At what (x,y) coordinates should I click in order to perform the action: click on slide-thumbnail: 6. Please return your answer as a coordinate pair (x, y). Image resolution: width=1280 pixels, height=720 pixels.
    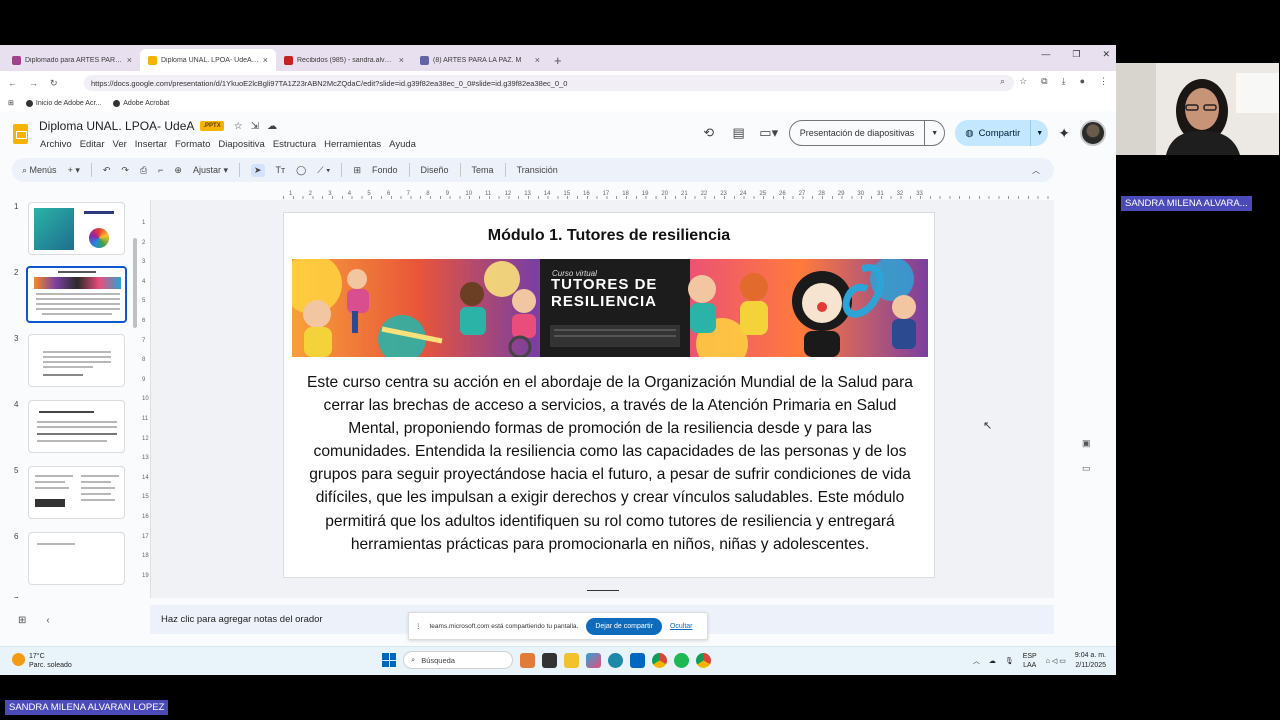
    Looking at the image, I should click on (70, 560).